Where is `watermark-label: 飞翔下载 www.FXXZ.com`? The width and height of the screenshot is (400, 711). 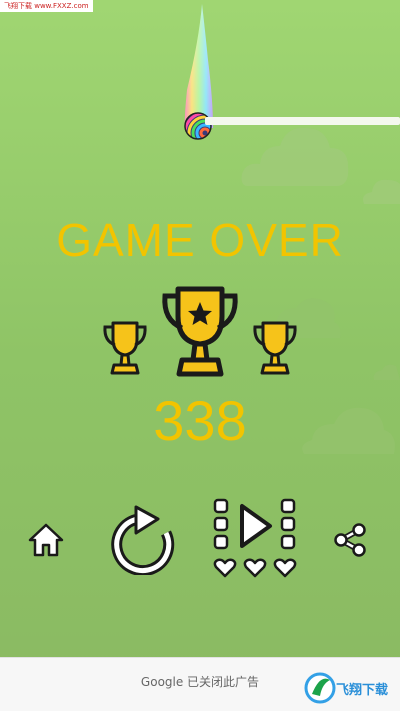 watermark-label: 飞翔下载 www.FXXZ.com is located at coordinates (46, 6).